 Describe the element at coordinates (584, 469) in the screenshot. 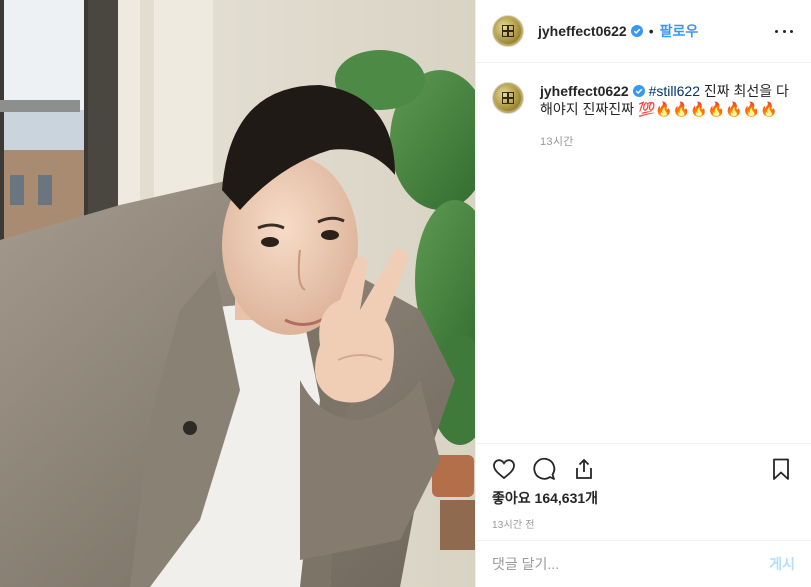

I see `share-icon` at that location.